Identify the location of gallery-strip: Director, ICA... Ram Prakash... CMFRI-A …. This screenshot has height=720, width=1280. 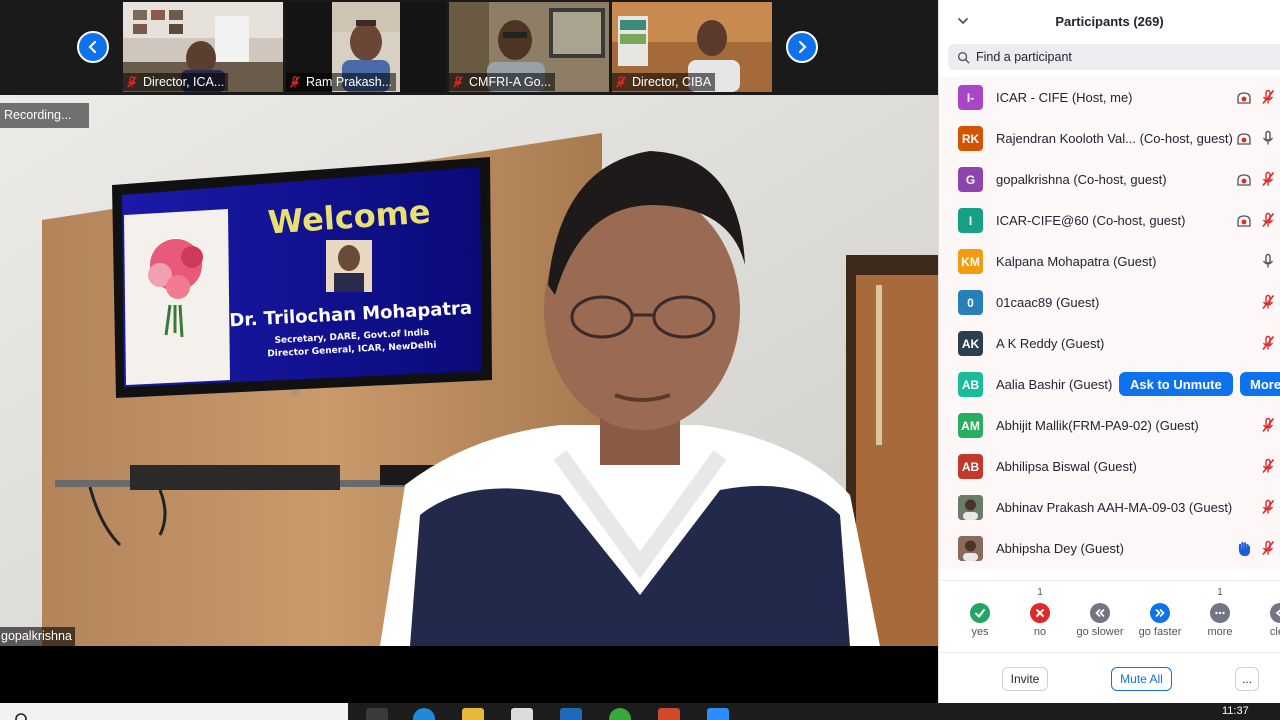
(469, 47).